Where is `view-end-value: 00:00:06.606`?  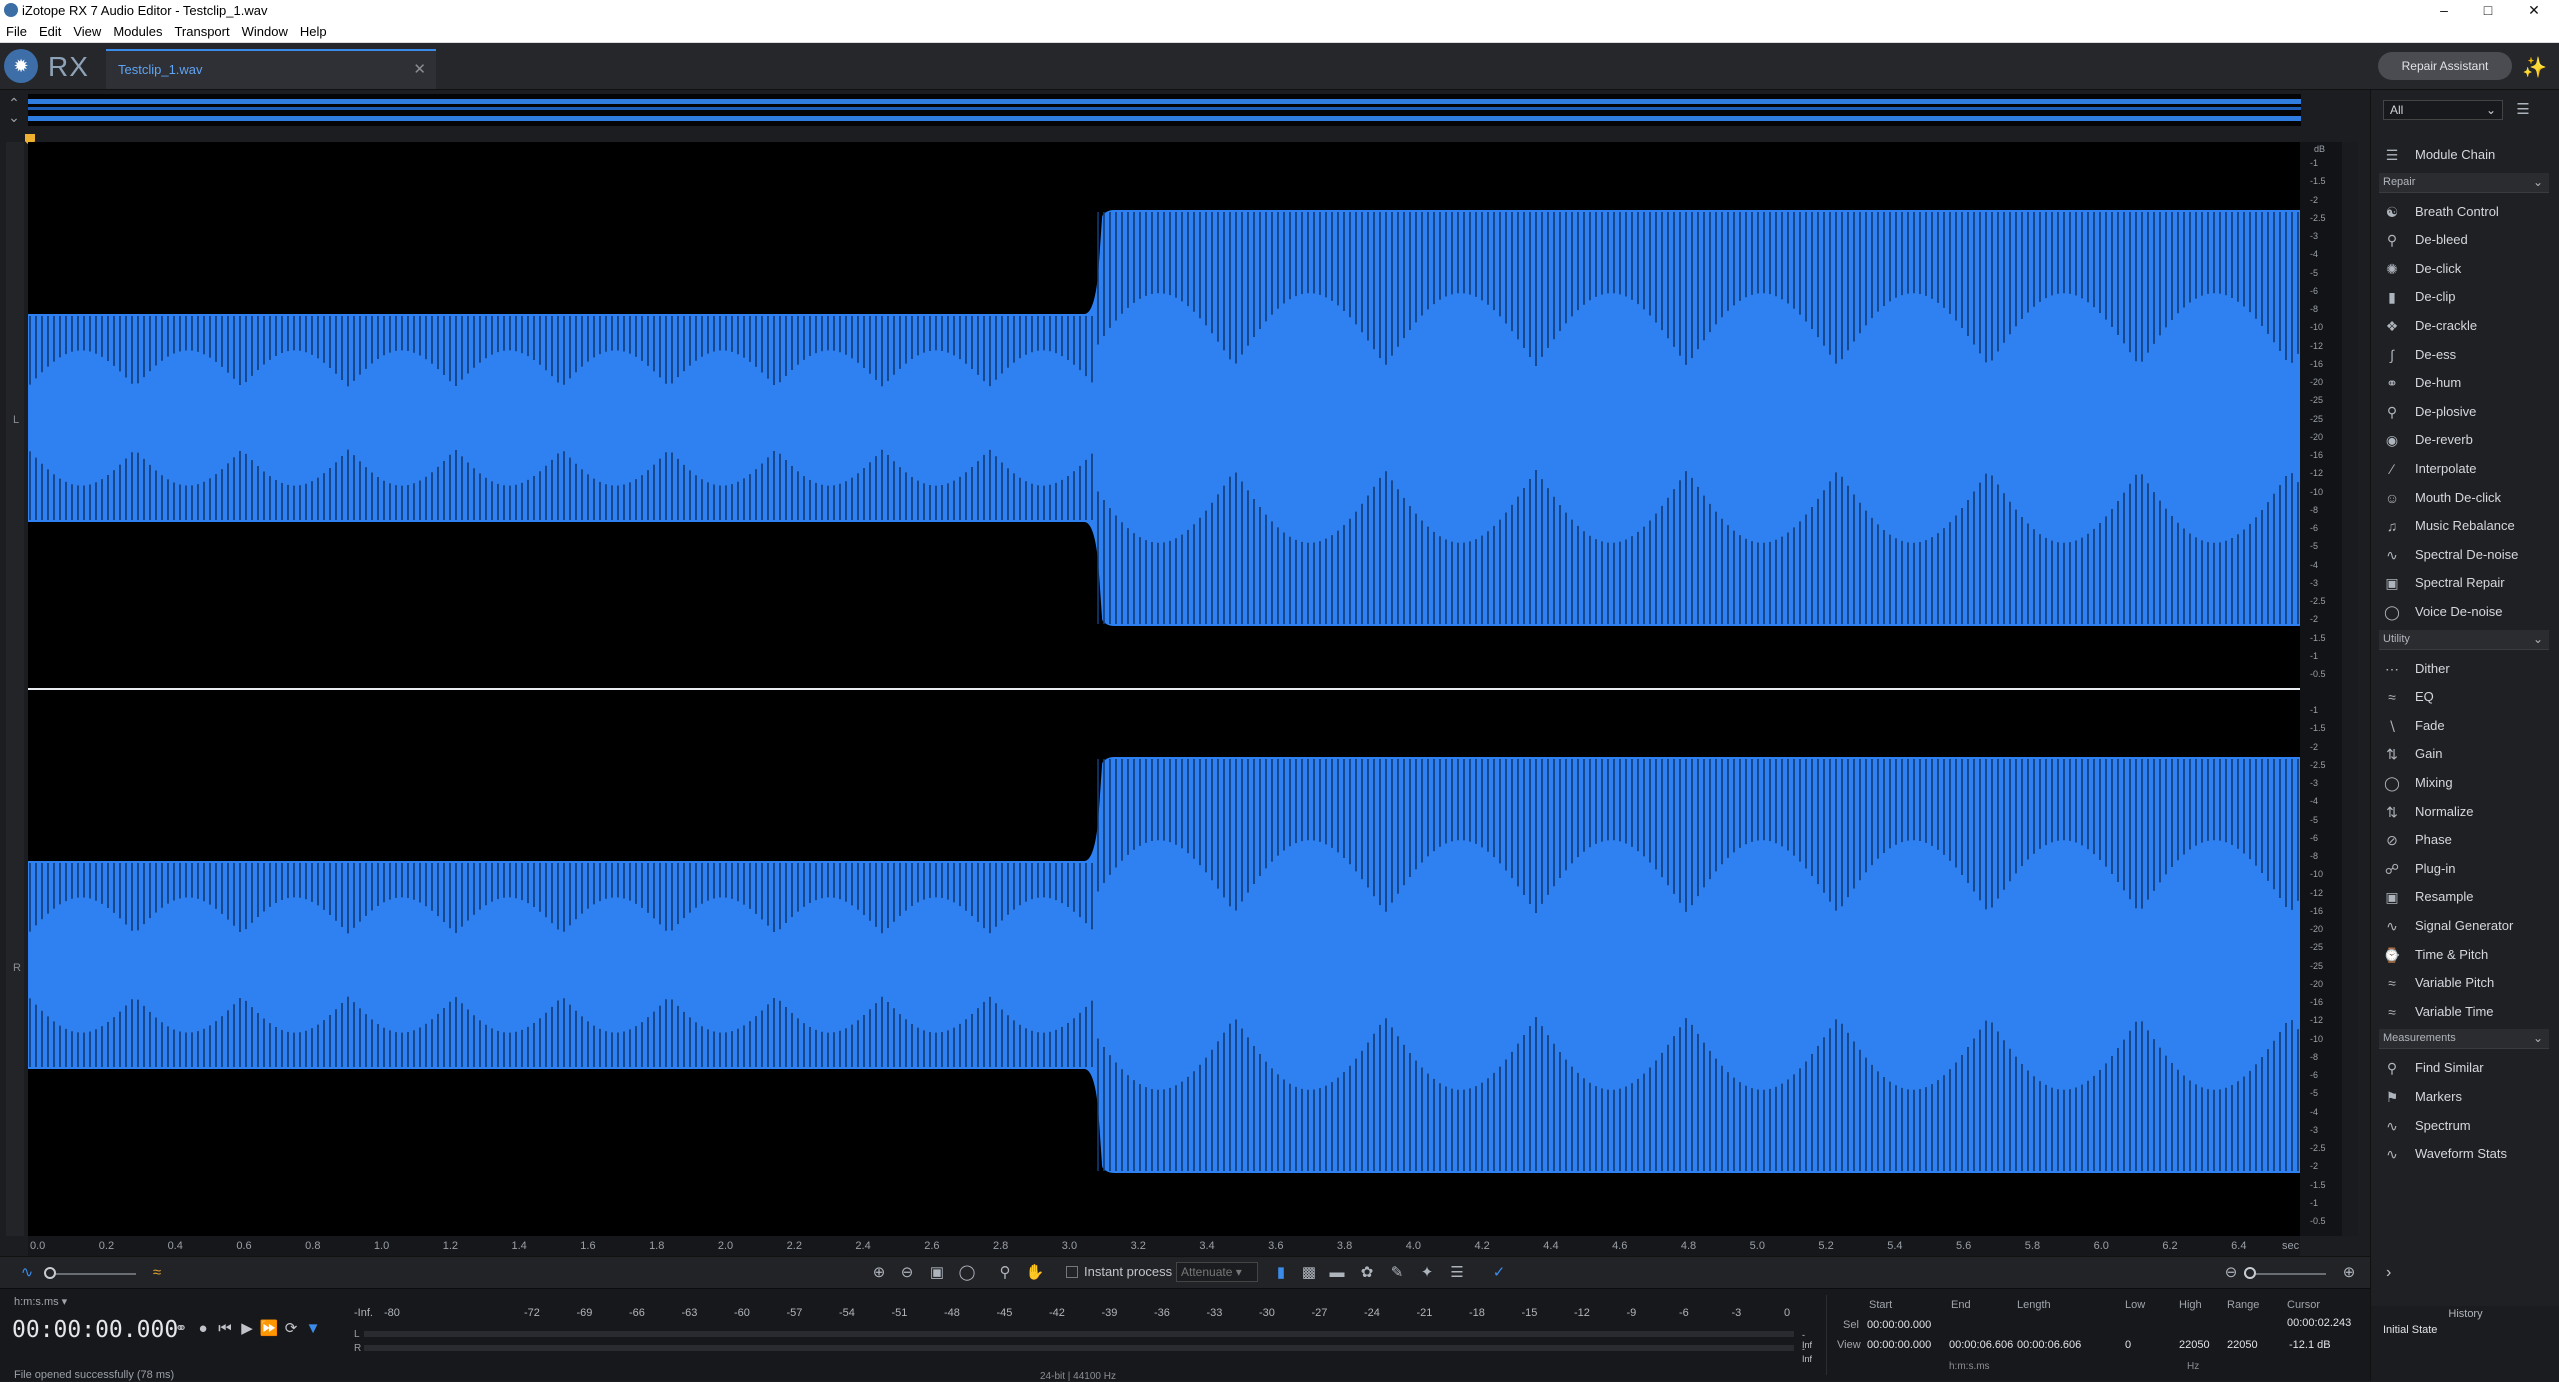 view-end-value: 00:00:06.606 is located at coordinates (1981, 1345).